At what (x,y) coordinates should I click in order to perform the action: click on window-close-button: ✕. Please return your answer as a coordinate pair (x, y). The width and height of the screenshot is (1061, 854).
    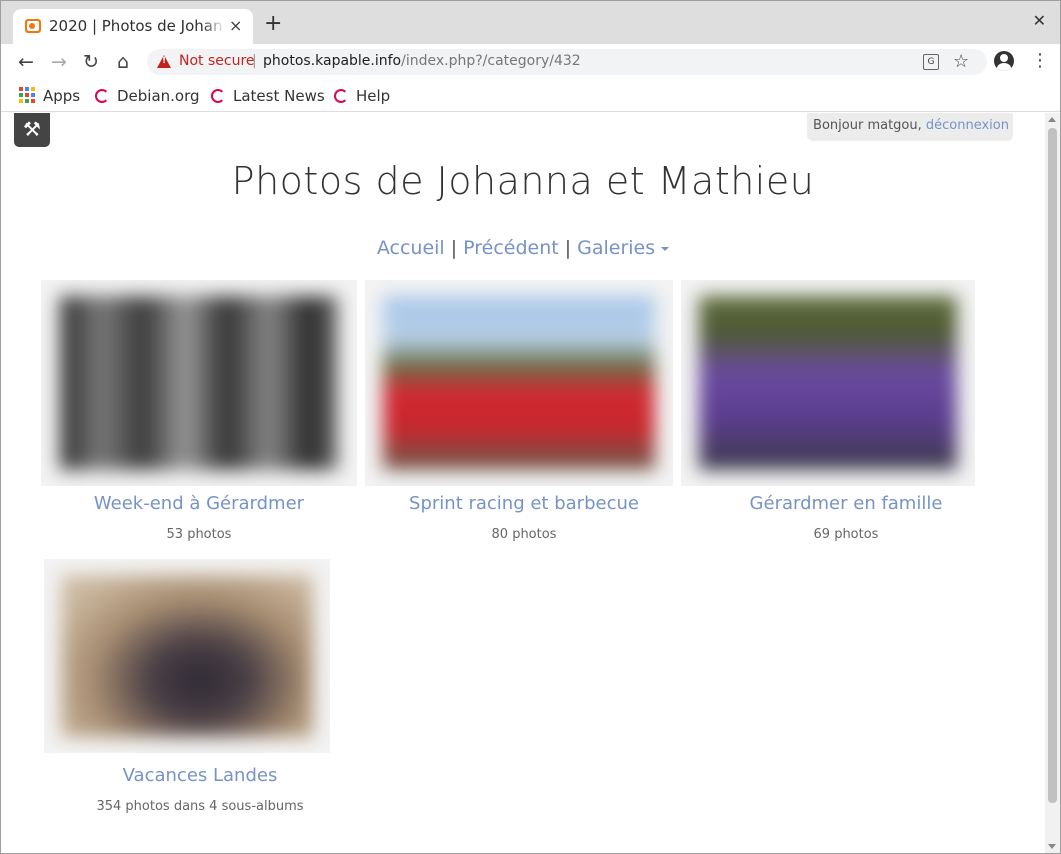
    Looking at the image, I should click on (1039, 20).